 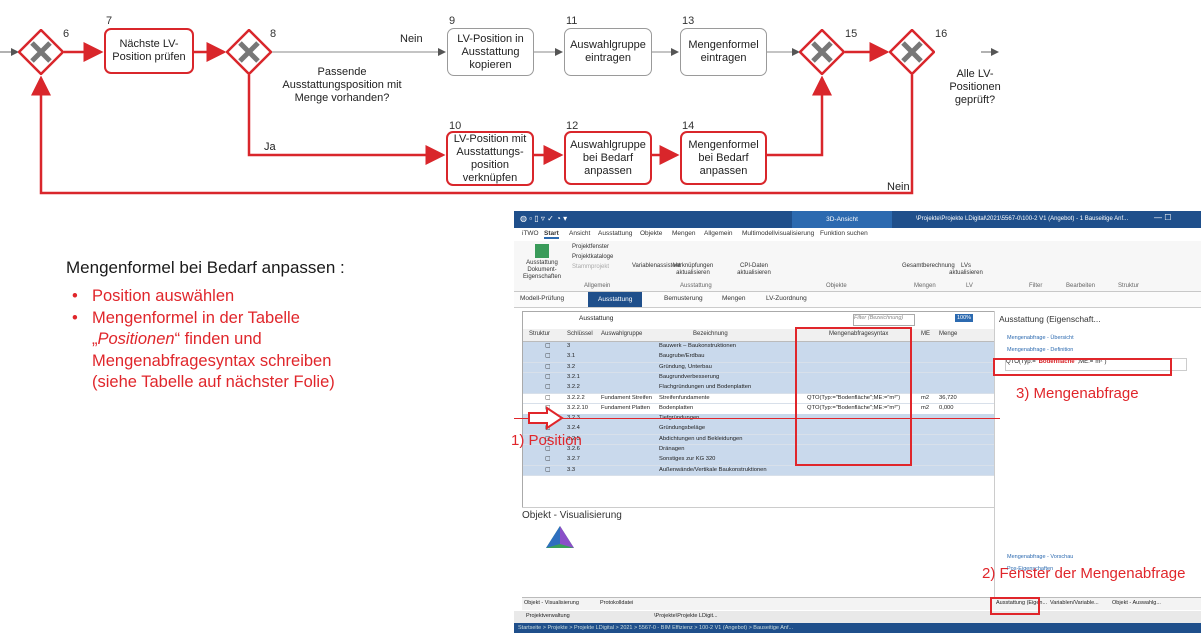 I want to click on ribbon-button: Gesamtberechnung, so click(x=928, y=266).